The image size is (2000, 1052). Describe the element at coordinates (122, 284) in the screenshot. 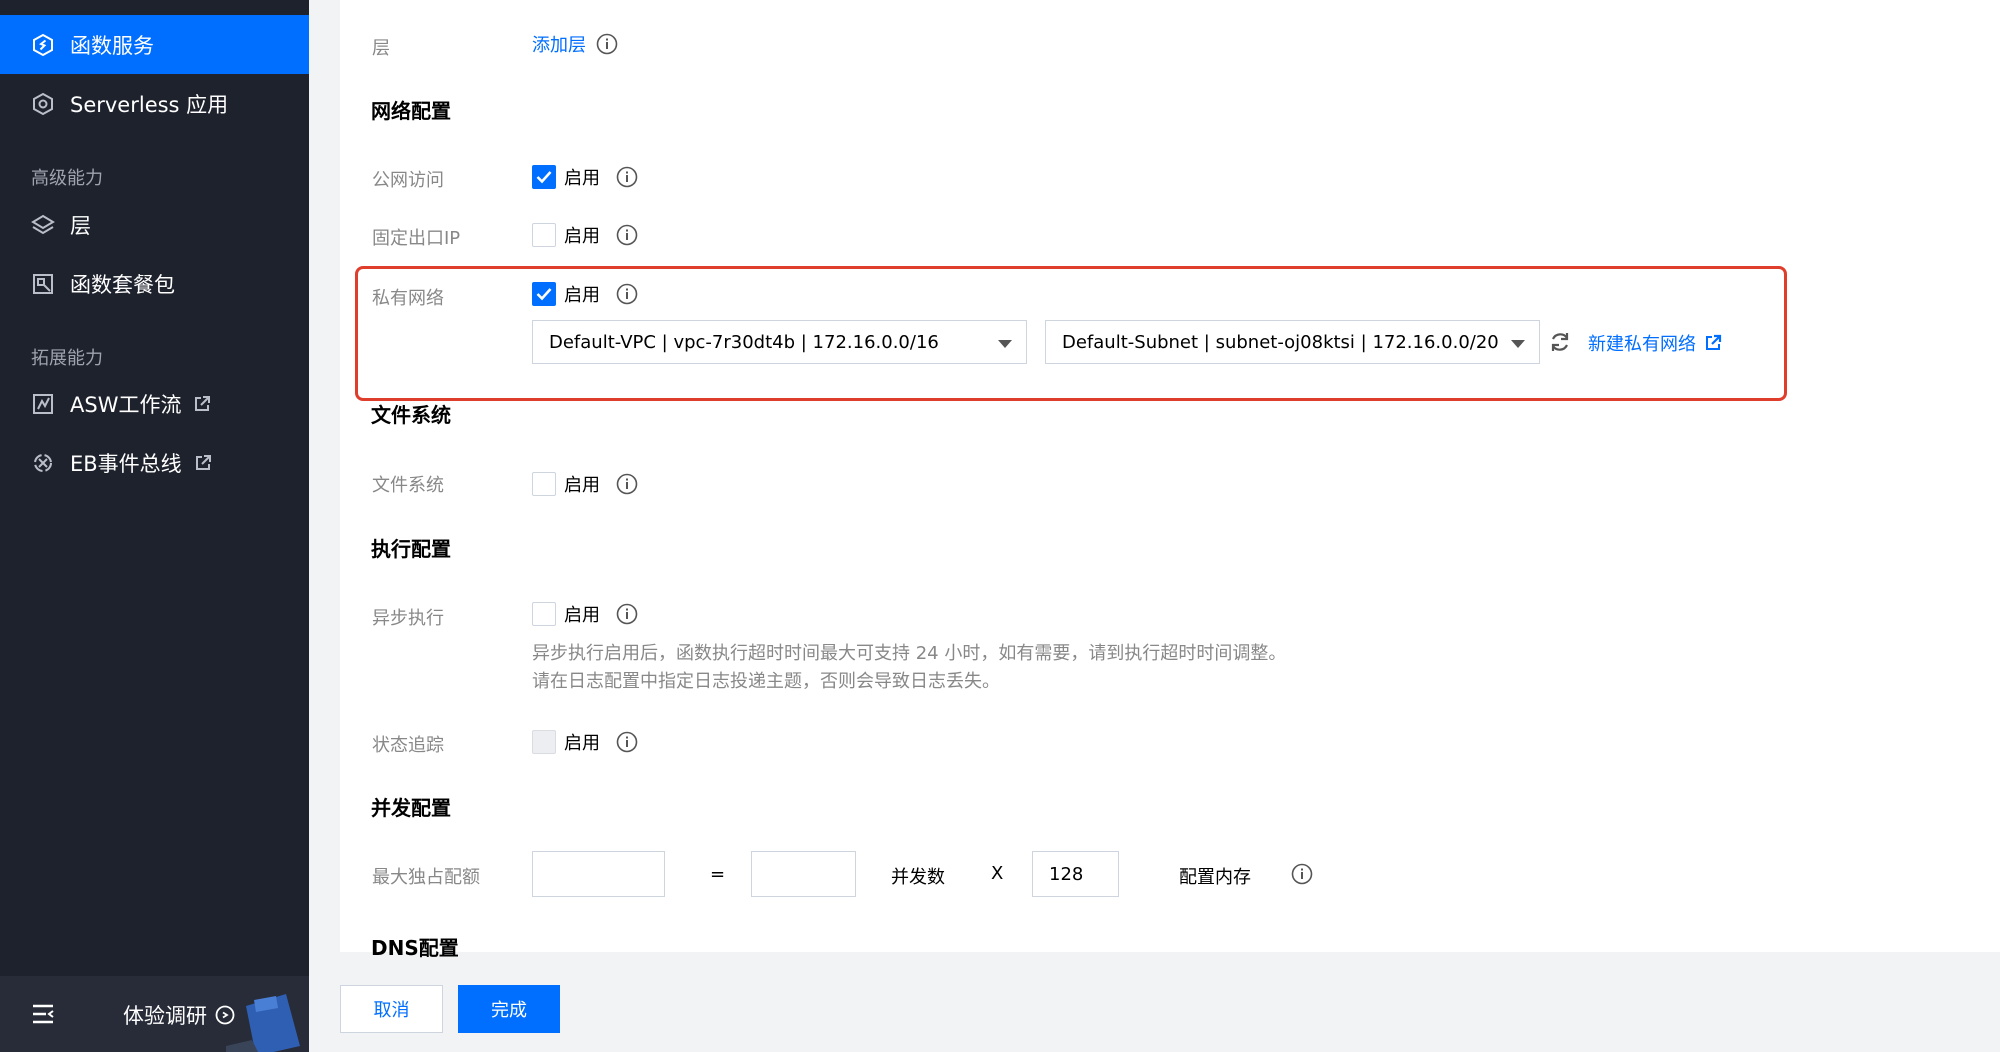

I see `sidebar-item-label: 函数套餐包` at that location.